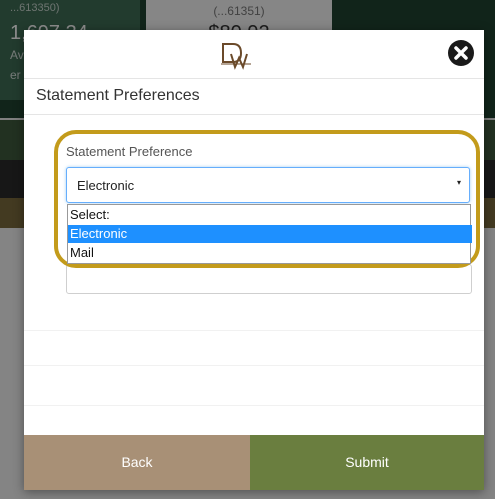 The height and width of the screenshot is (499, 495). I want to click on dropdown-option-mail: Mail, so click(270, 253).